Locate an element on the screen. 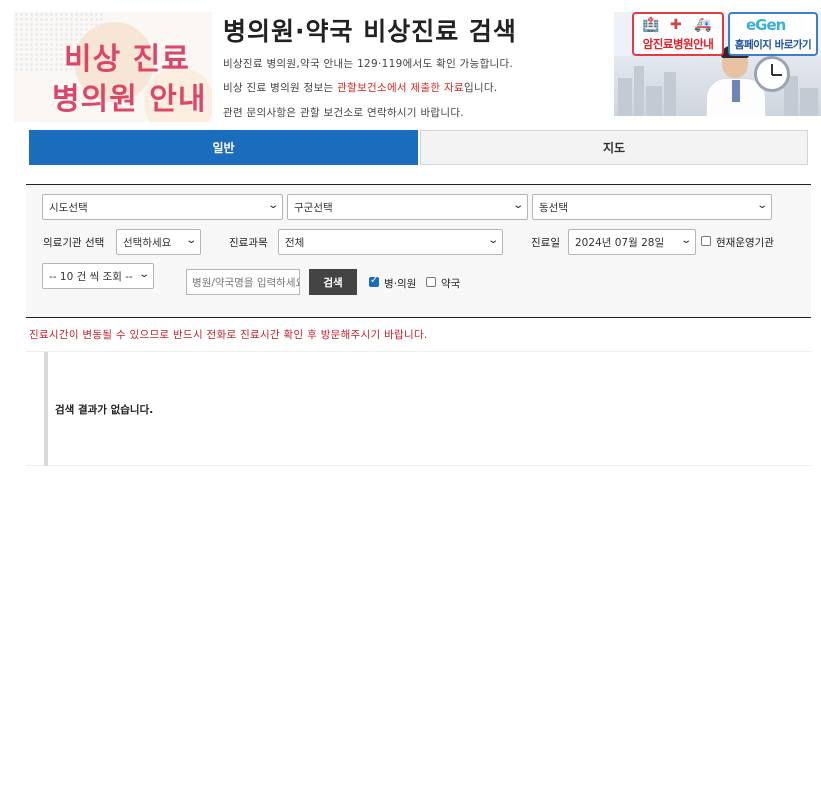  logo-text-line2: 병의원 안내 is located at coordinates (129, 99).